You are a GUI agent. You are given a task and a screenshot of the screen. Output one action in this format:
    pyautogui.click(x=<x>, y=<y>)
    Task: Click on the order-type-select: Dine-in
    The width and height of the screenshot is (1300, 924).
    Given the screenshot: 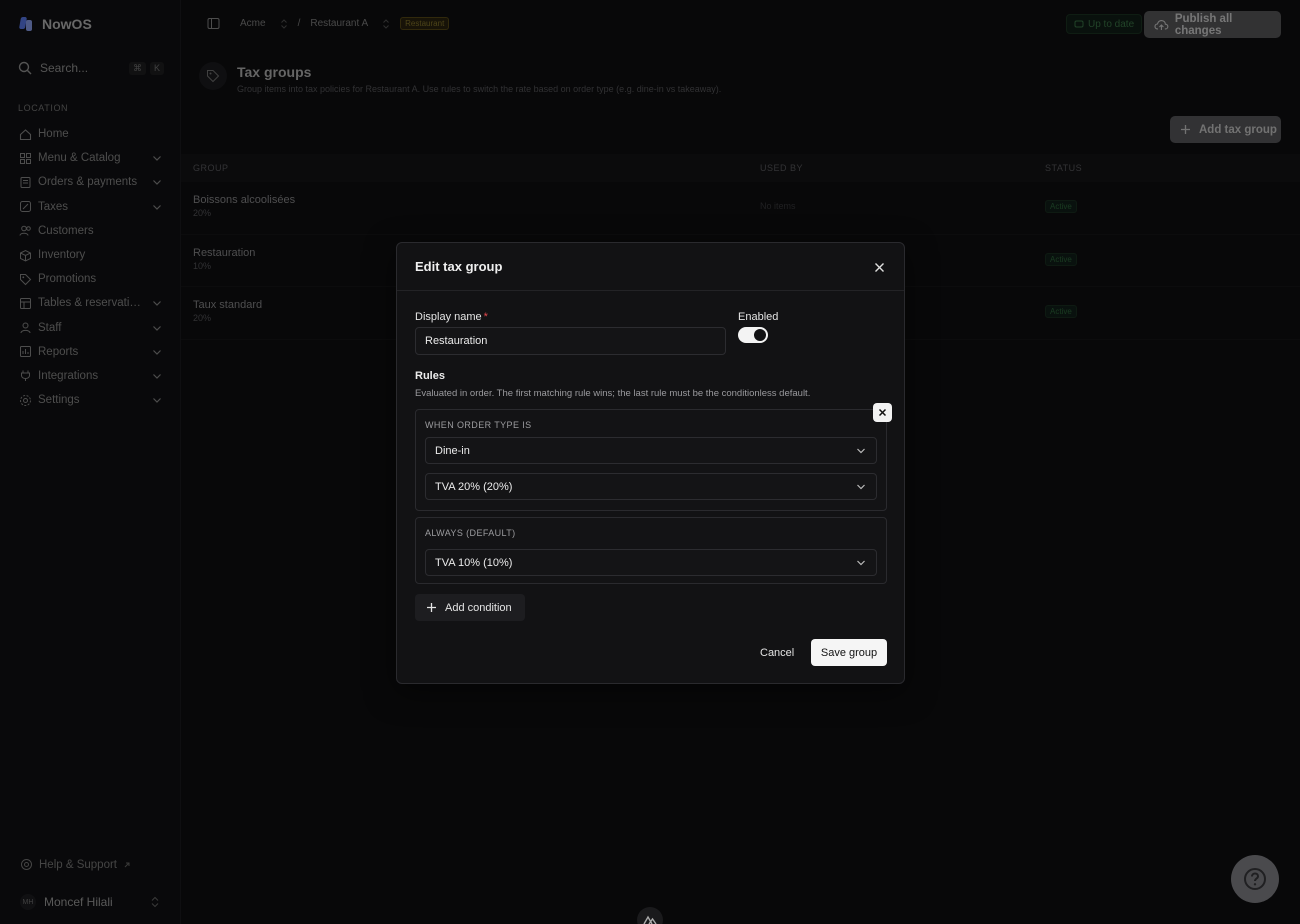 What is the action you would take?
    pyautogui.click(x=651, y=450)
    